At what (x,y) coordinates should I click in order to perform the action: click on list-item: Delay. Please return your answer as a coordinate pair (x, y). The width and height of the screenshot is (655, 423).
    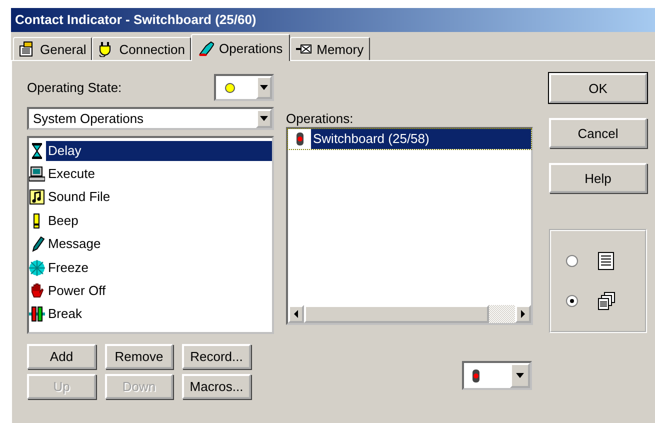
    Looking at the image, I should click on (159, 150).